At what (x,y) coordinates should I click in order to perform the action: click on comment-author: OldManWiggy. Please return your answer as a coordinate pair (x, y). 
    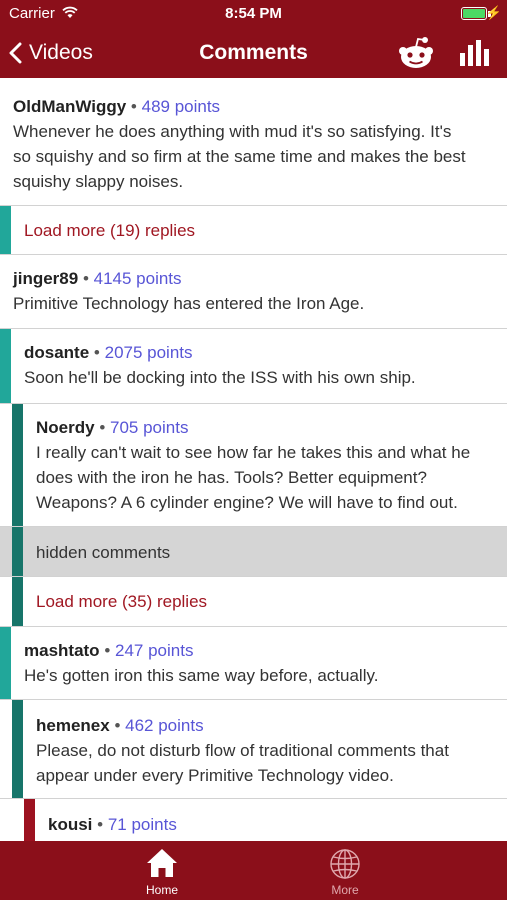
    Looking at the image, I should click on (69, 106).